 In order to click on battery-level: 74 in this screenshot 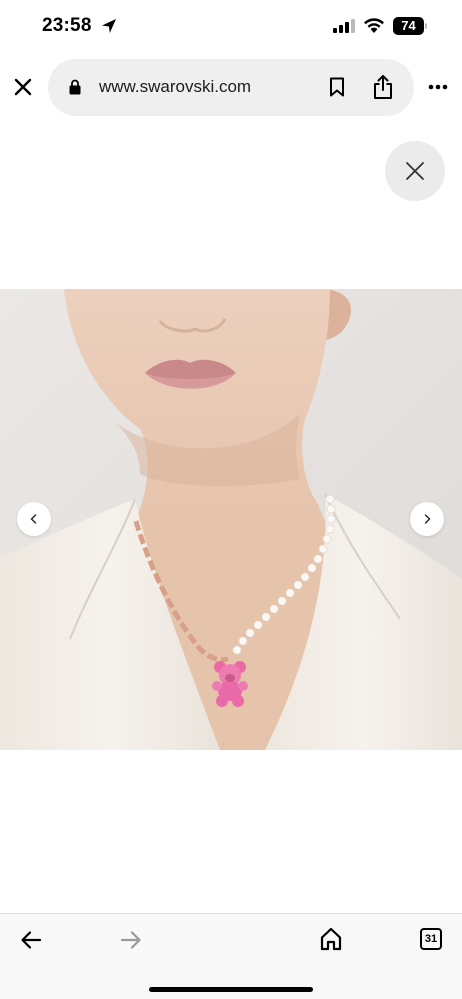, I will do `click(408, 26)`.